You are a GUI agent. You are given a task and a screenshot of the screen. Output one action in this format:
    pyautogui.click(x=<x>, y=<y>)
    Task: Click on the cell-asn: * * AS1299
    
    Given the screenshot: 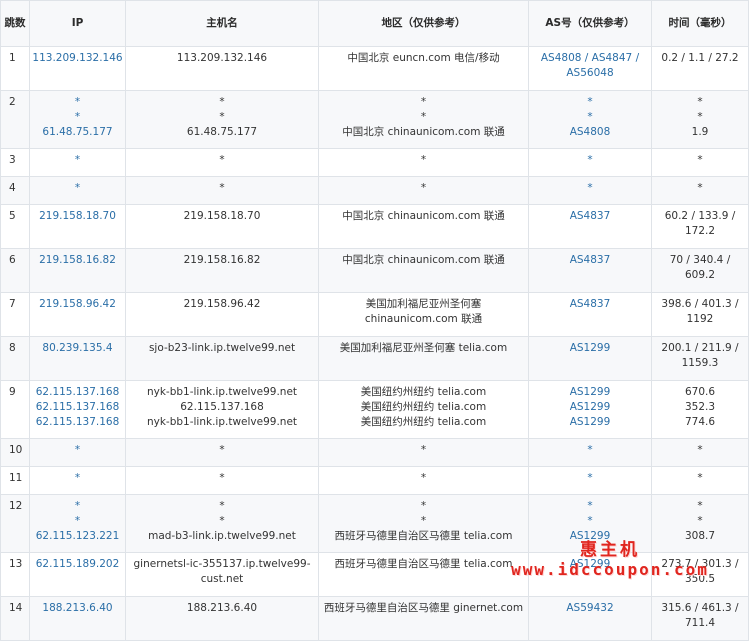 What is the action you would take?
    pyautogui.click(x=590, y=523)
    